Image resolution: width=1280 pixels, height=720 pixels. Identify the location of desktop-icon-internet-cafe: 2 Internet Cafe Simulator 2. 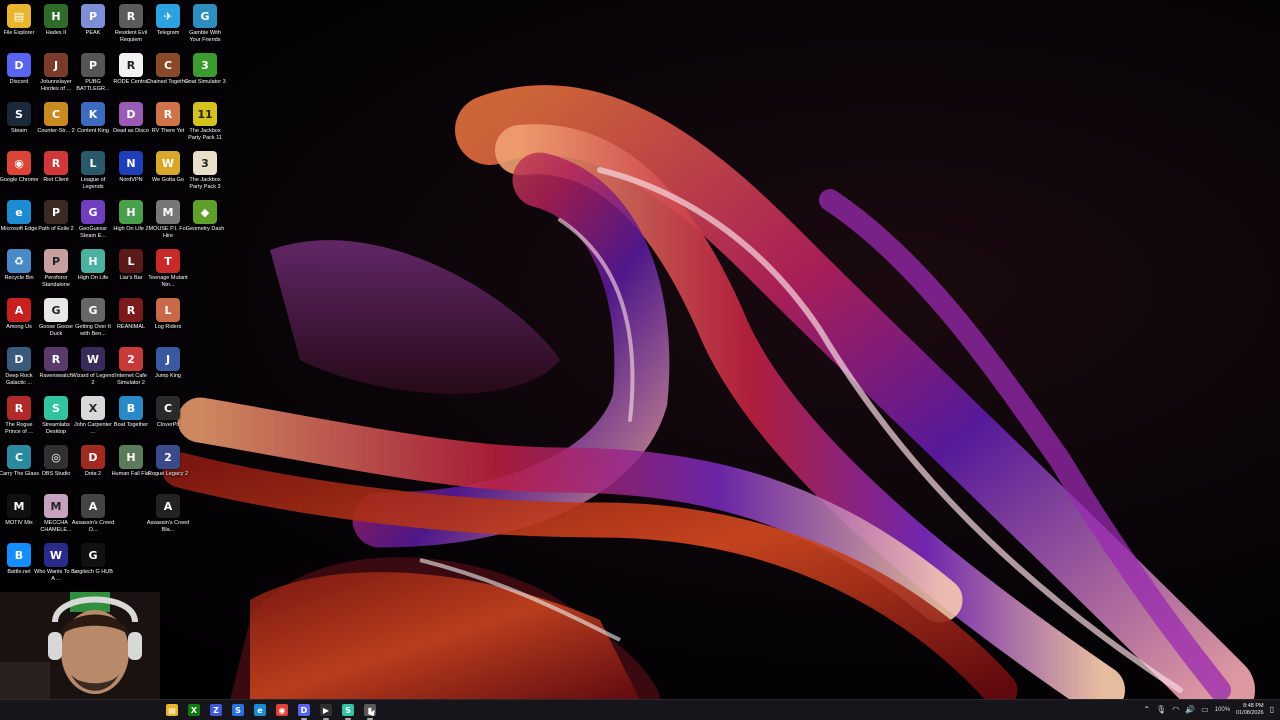
(131, 371).